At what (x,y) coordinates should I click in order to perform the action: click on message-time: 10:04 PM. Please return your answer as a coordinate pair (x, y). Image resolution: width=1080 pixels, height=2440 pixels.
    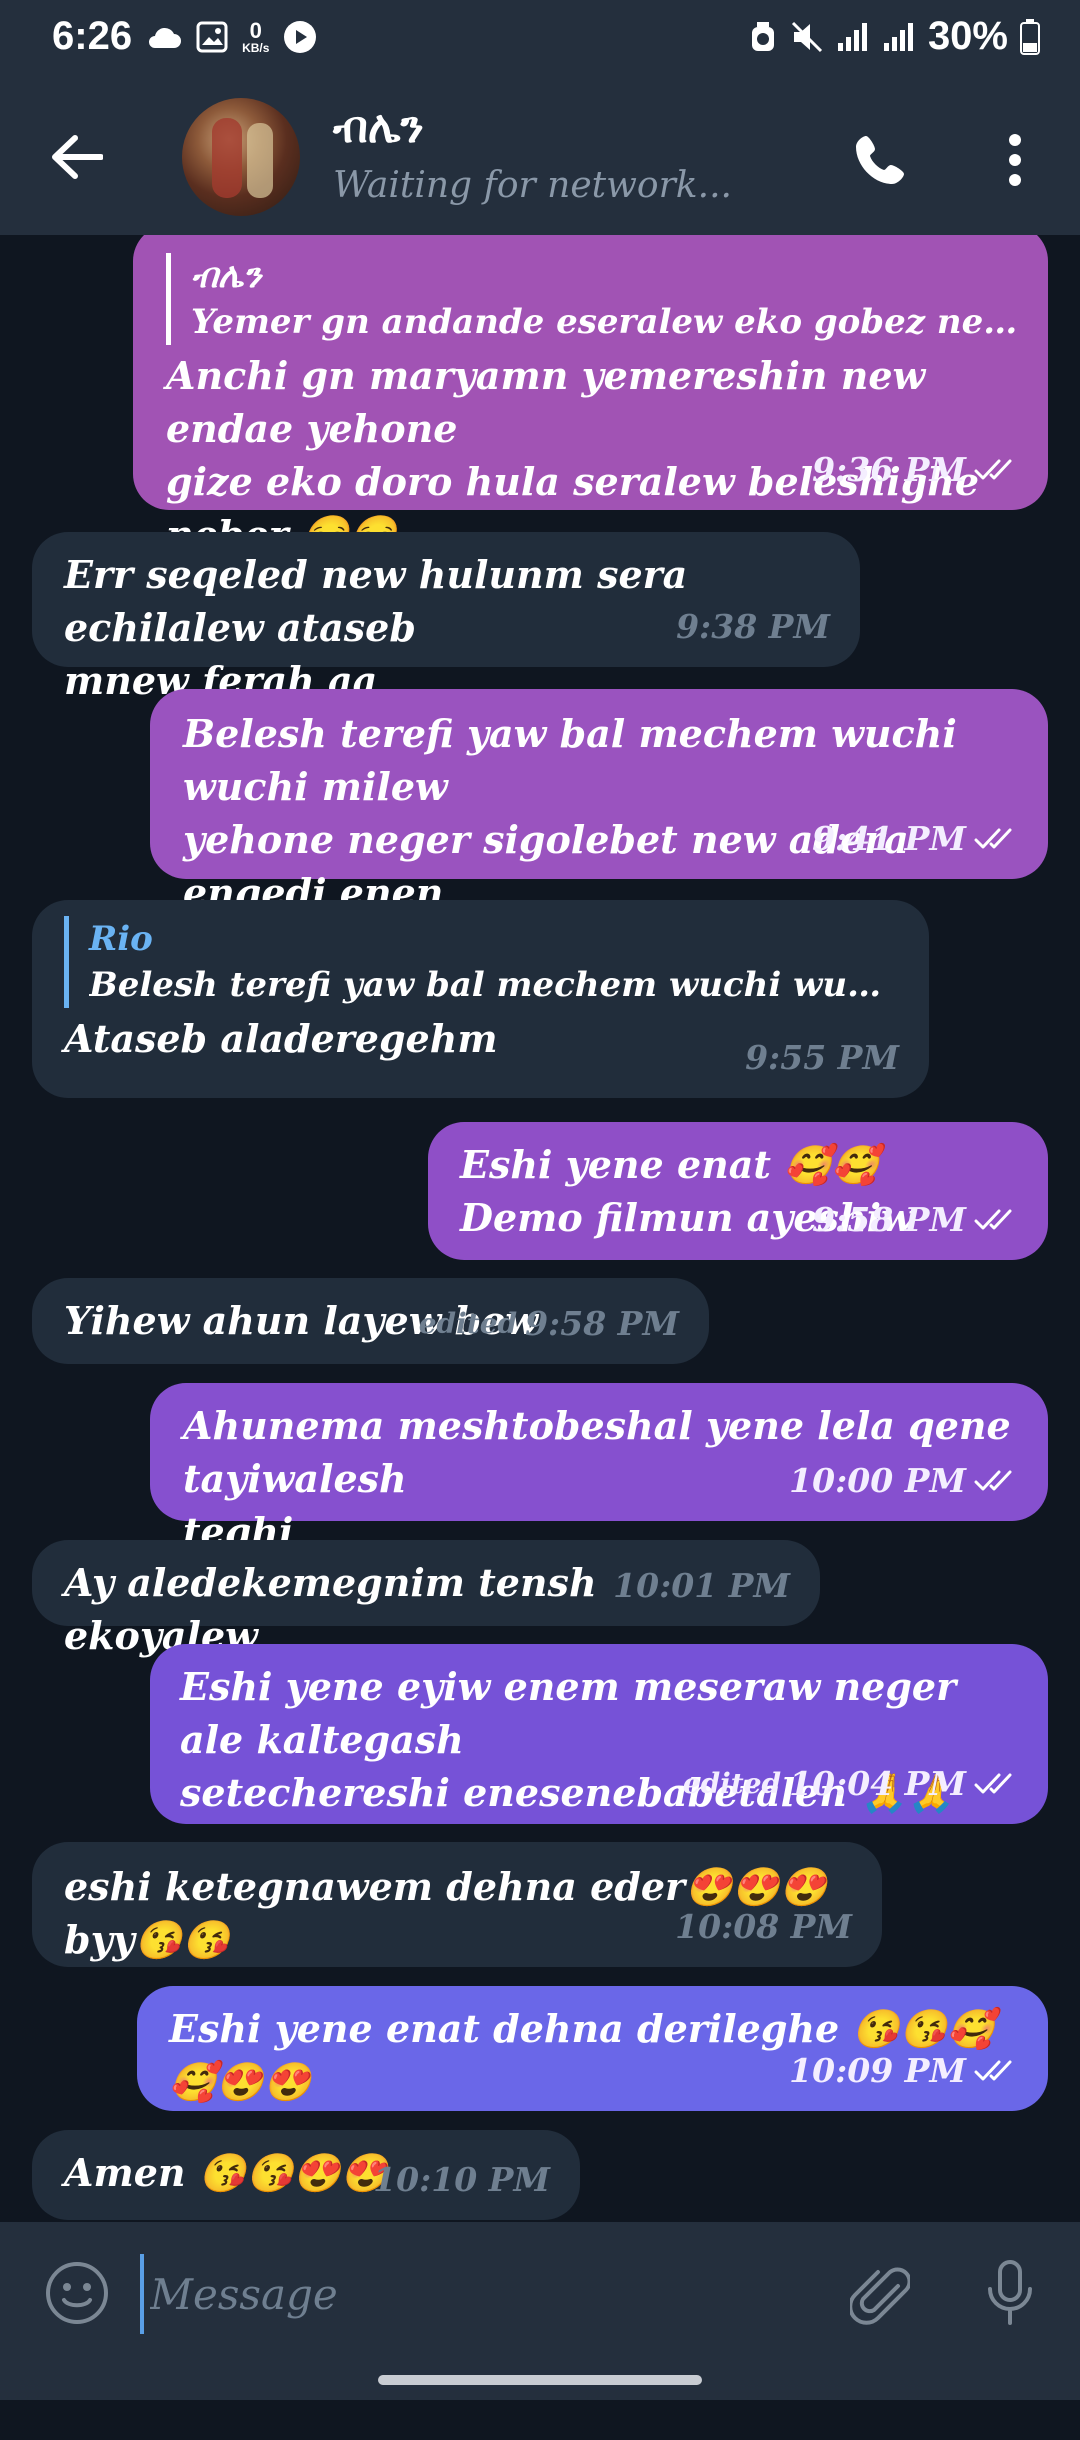
    Looking at the image, I should click on (877, 1783).